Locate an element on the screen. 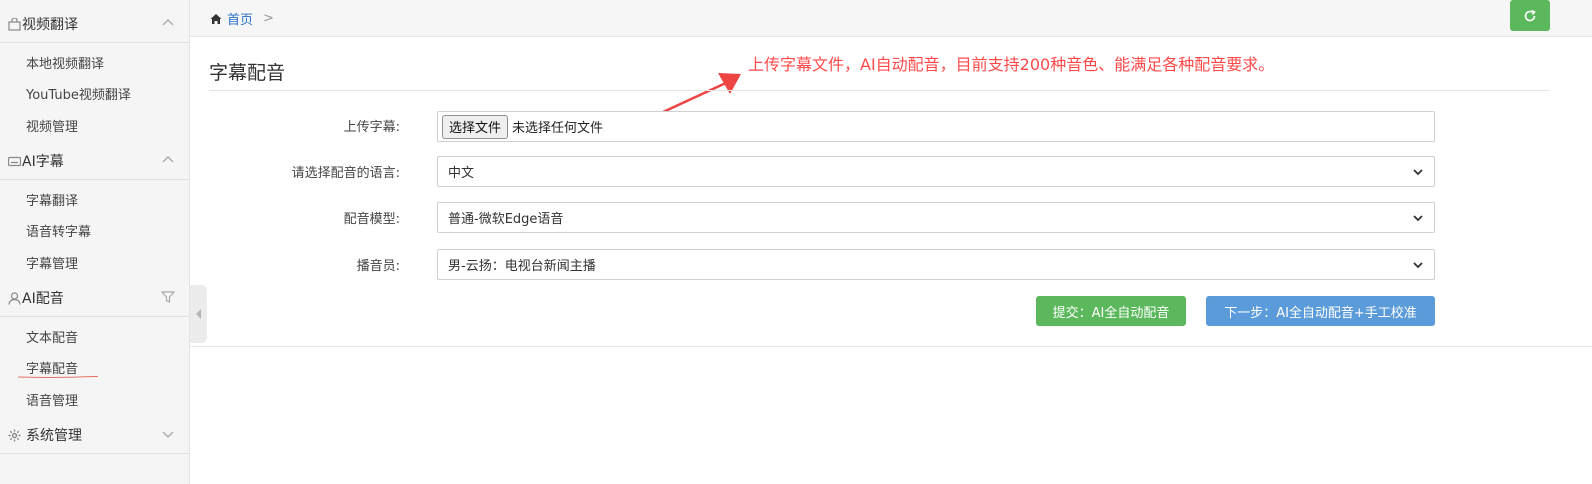  subtitle-icon is located at coordinates (14, 161).